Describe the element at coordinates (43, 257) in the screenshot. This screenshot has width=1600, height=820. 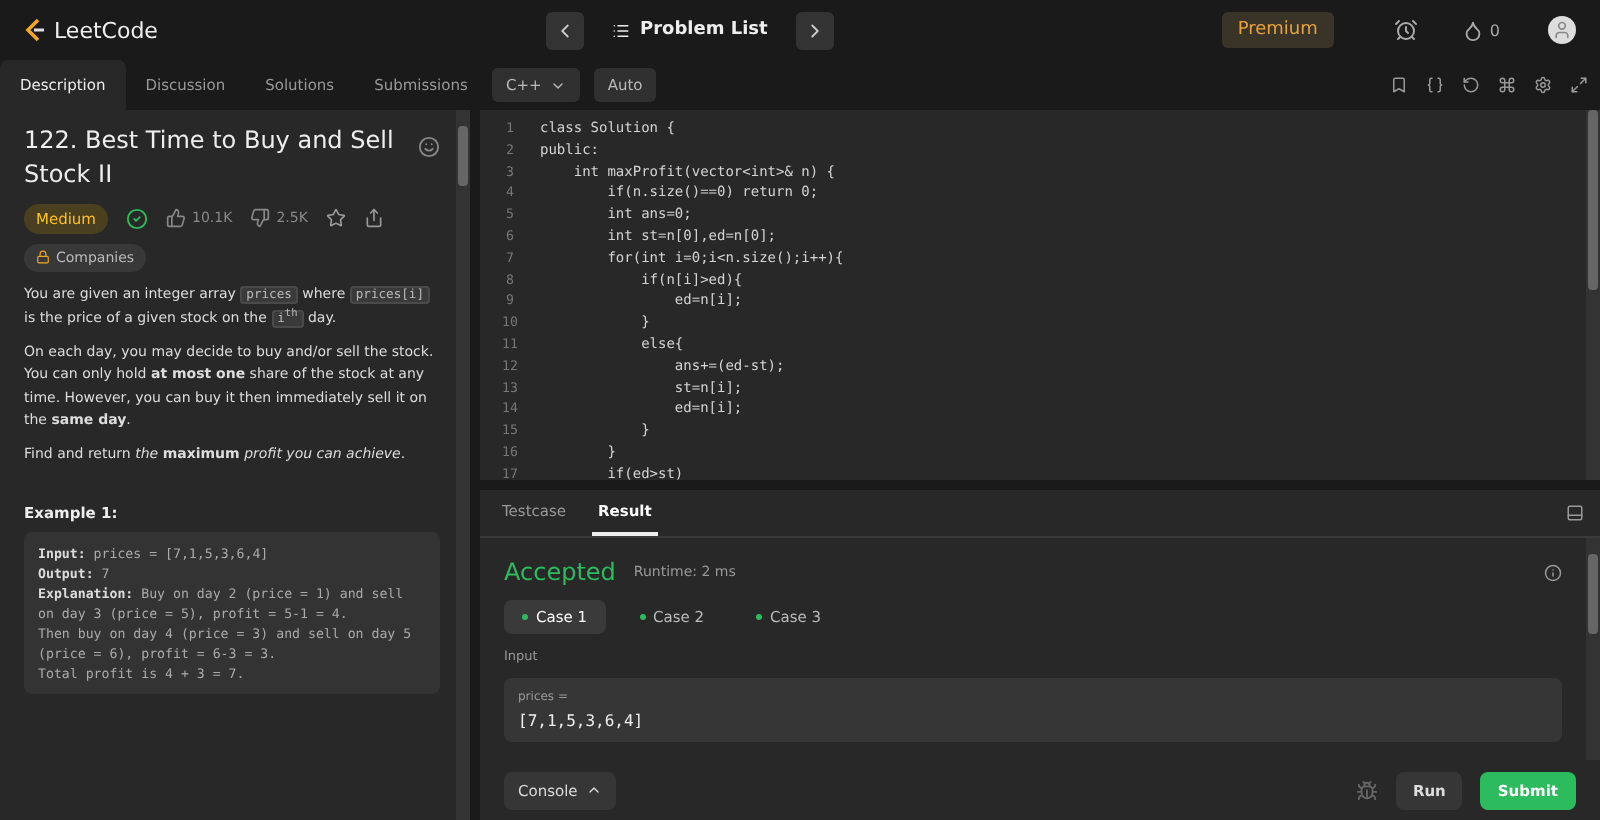
I see `lock-icon` at that location.